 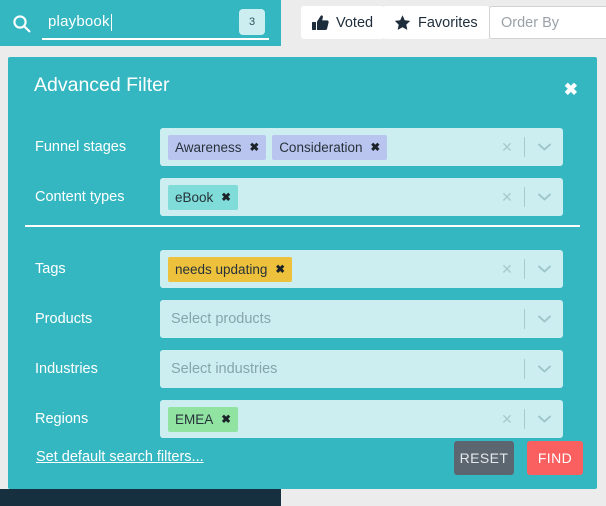 What do you see at coordinates (302, 233) in the screenshot?
I see `row-gap` at bounding box center [302, 233].